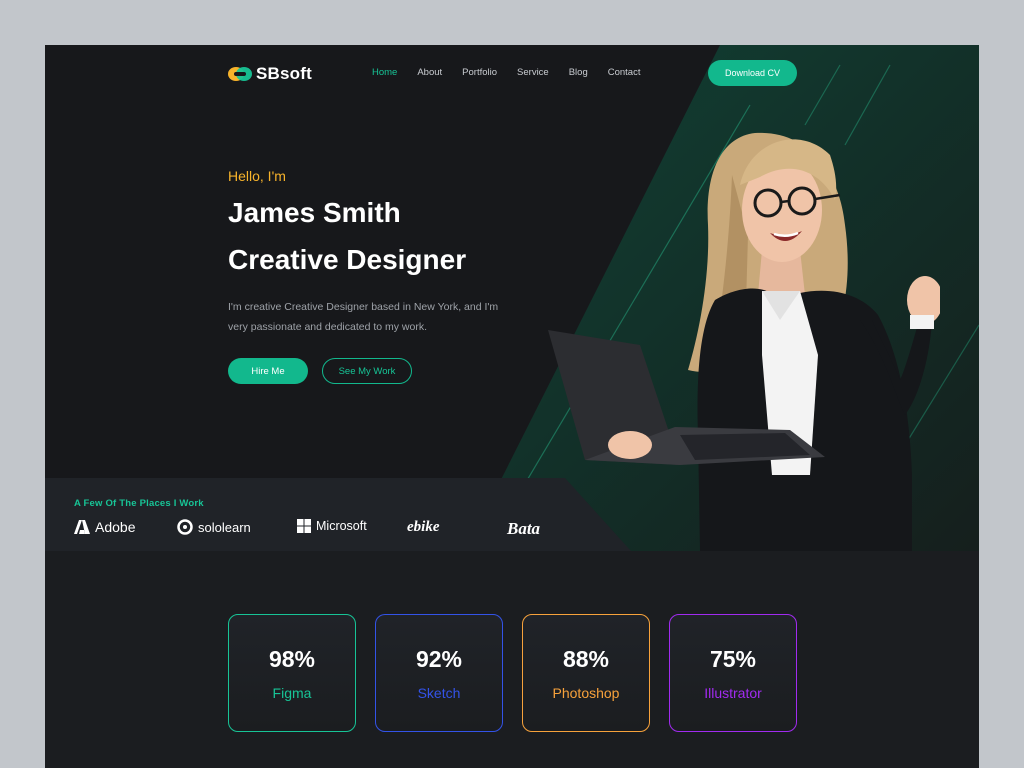 The width and height of the screenshot is (1024, 768). I want to click on nav-contact: Contact, so click(624, 72).